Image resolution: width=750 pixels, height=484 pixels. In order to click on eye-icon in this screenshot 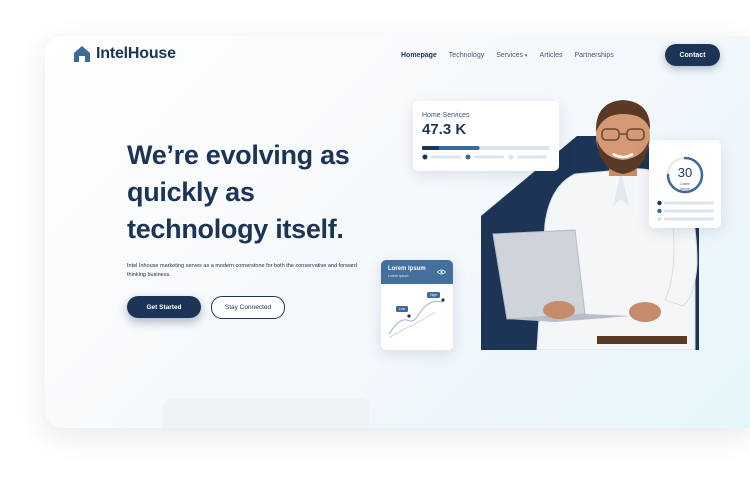, I will do `click(441, 272)`.